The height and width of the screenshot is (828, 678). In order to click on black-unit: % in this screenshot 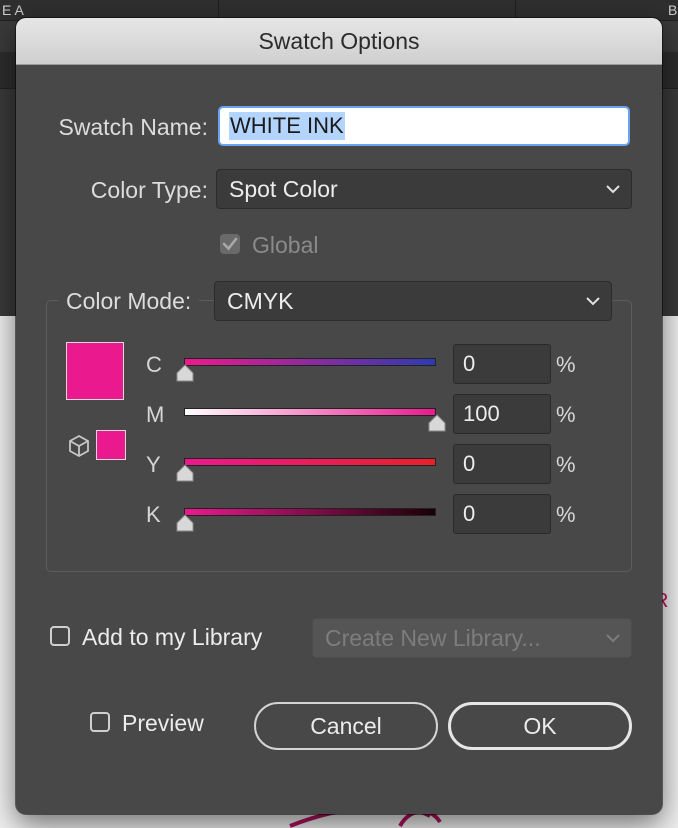, I will do `click(566, 514)`.